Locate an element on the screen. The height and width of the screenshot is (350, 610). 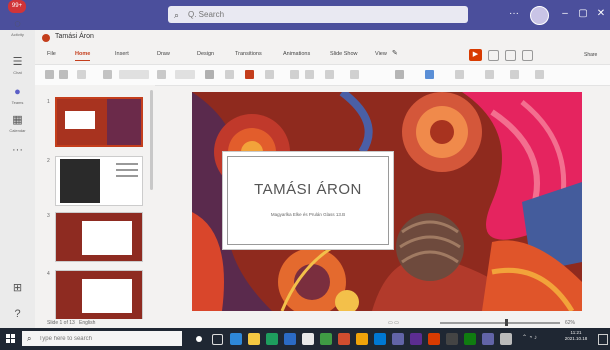
bullets-icon is located at coordinates (354, 74).